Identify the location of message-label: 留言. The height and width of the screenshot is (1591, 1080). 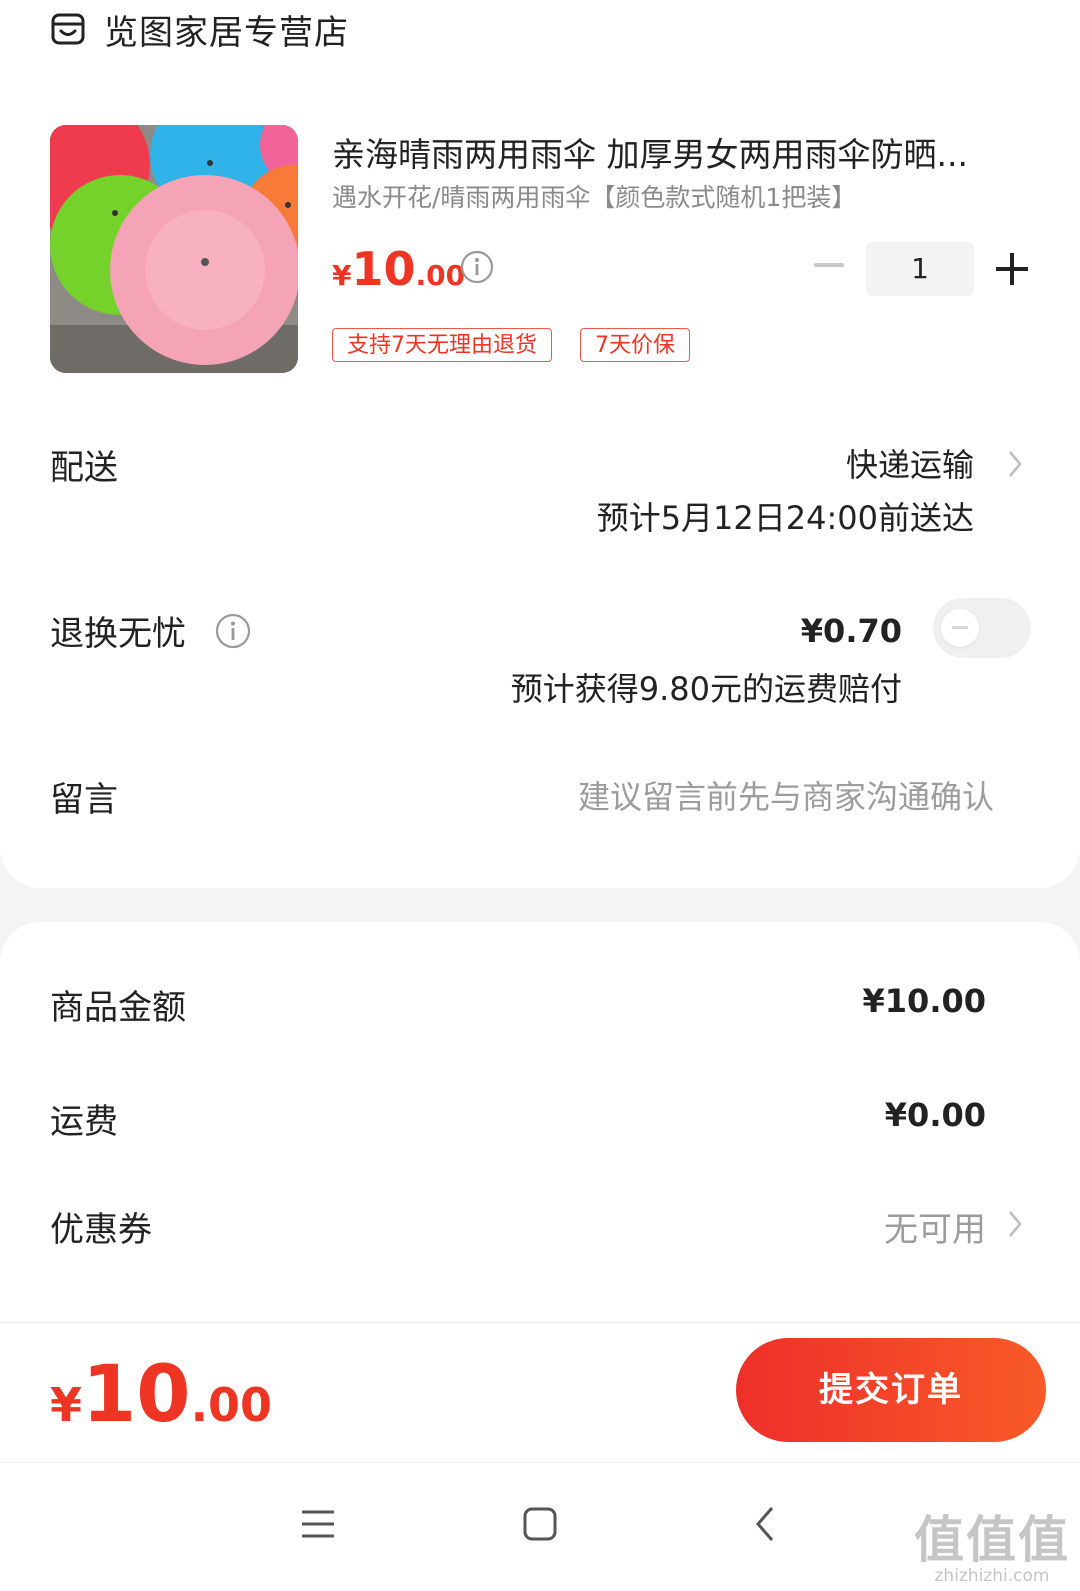
(84, 800).